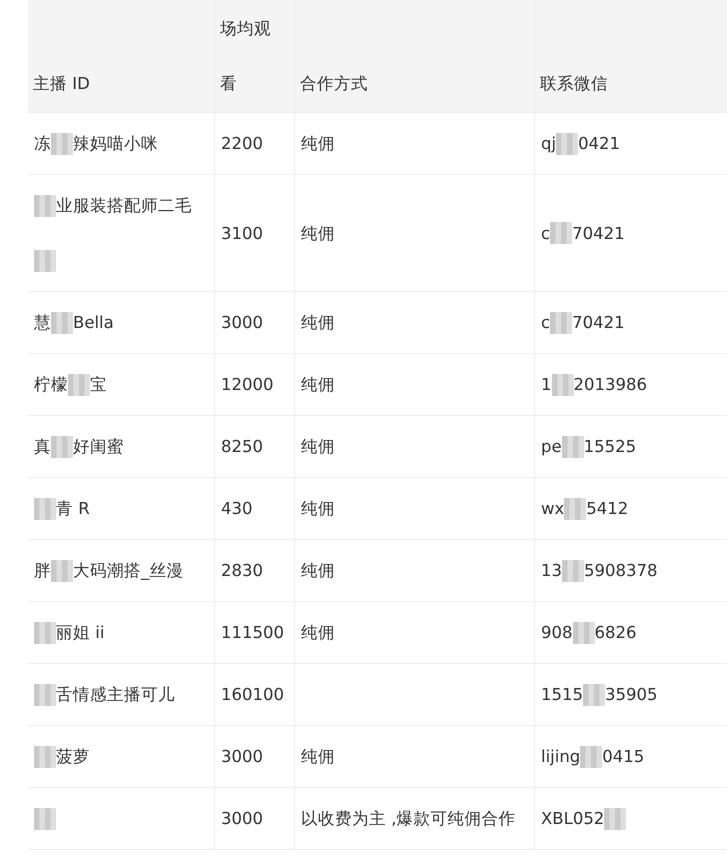  I want to click on column-header: 联系微信, so click(574, 84).